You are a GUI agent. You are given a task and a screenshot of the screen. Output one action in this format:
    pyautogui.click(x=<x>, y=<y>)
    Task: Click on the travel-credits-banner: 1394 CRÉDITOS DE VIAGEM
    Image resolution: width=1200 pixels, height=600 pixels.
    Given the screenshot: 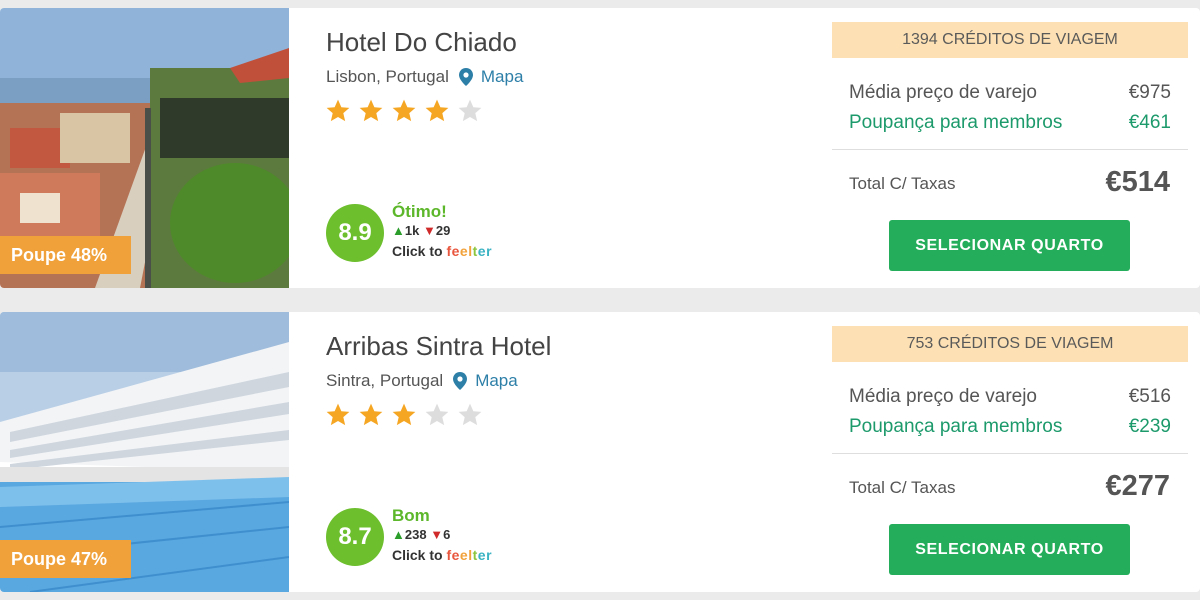 What is the action you would take?
    pyautogui.click(x=1010, y=40)
    